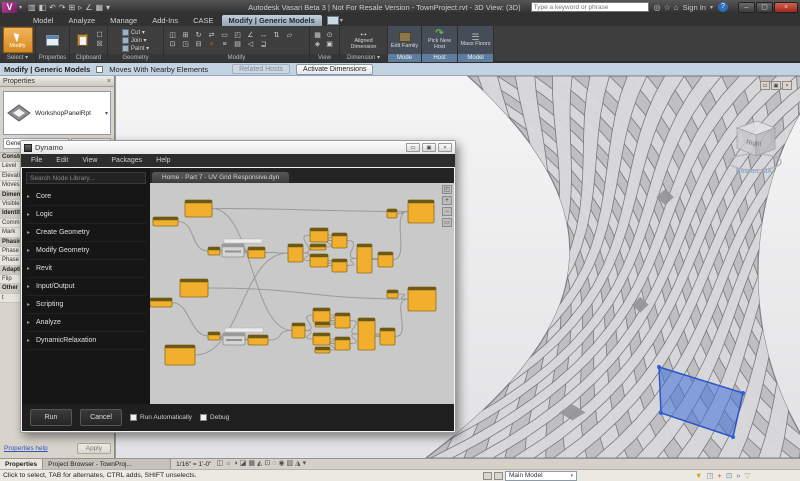  Describe the element at coordinates (26, 448) in the screenshot. I see `properties-help-link: Properties help` at that location.